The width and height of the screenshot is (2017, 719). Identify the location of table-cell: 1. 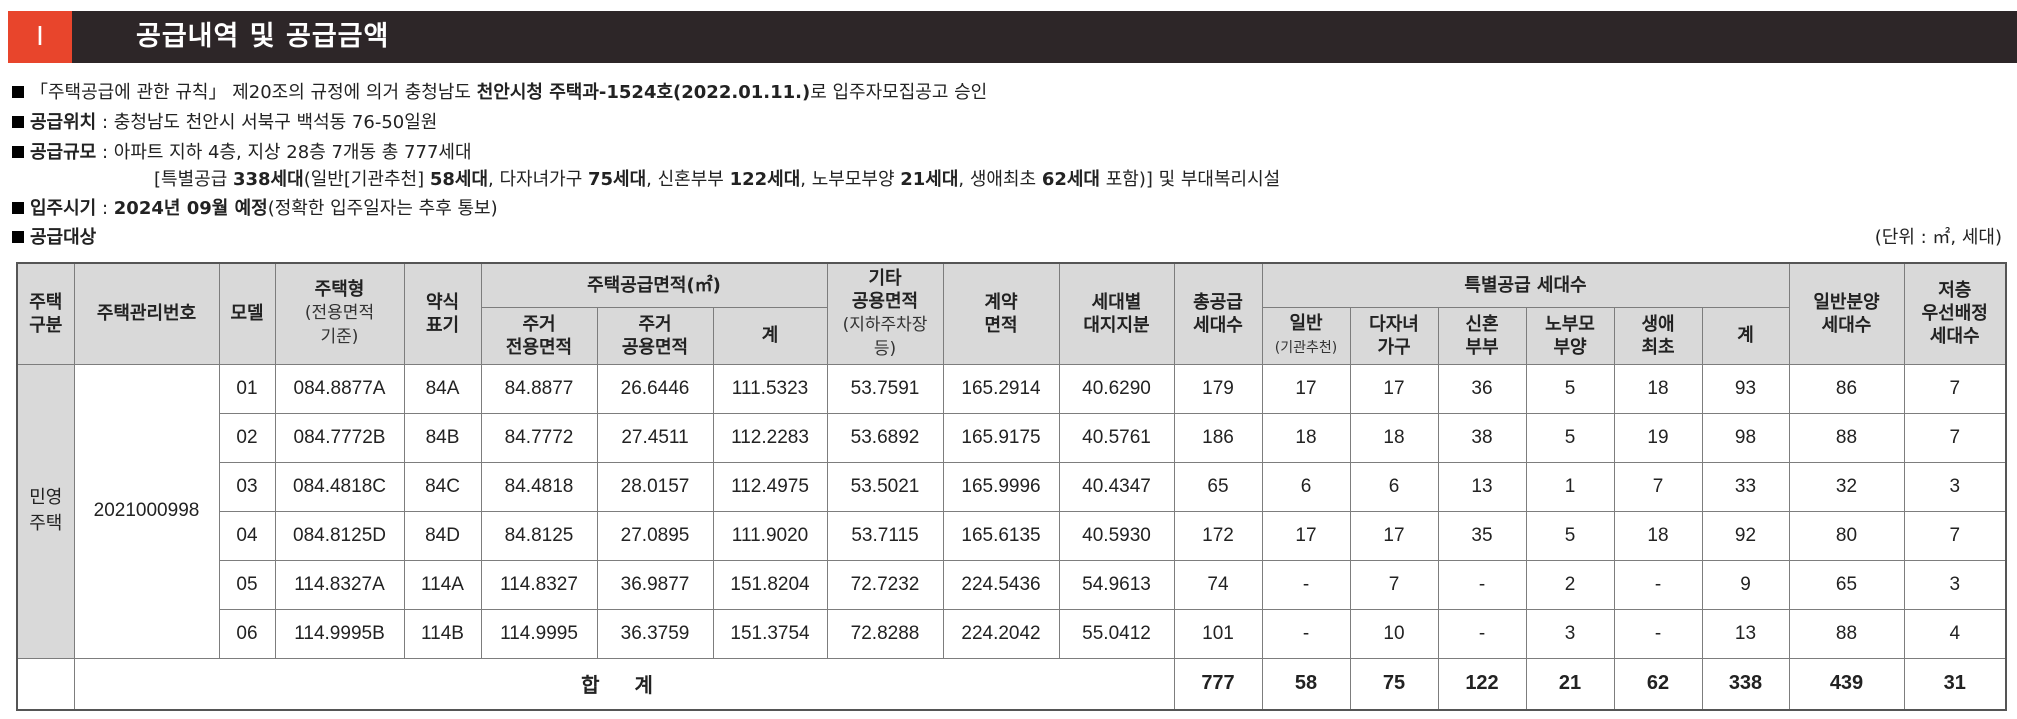
(1570, 486).